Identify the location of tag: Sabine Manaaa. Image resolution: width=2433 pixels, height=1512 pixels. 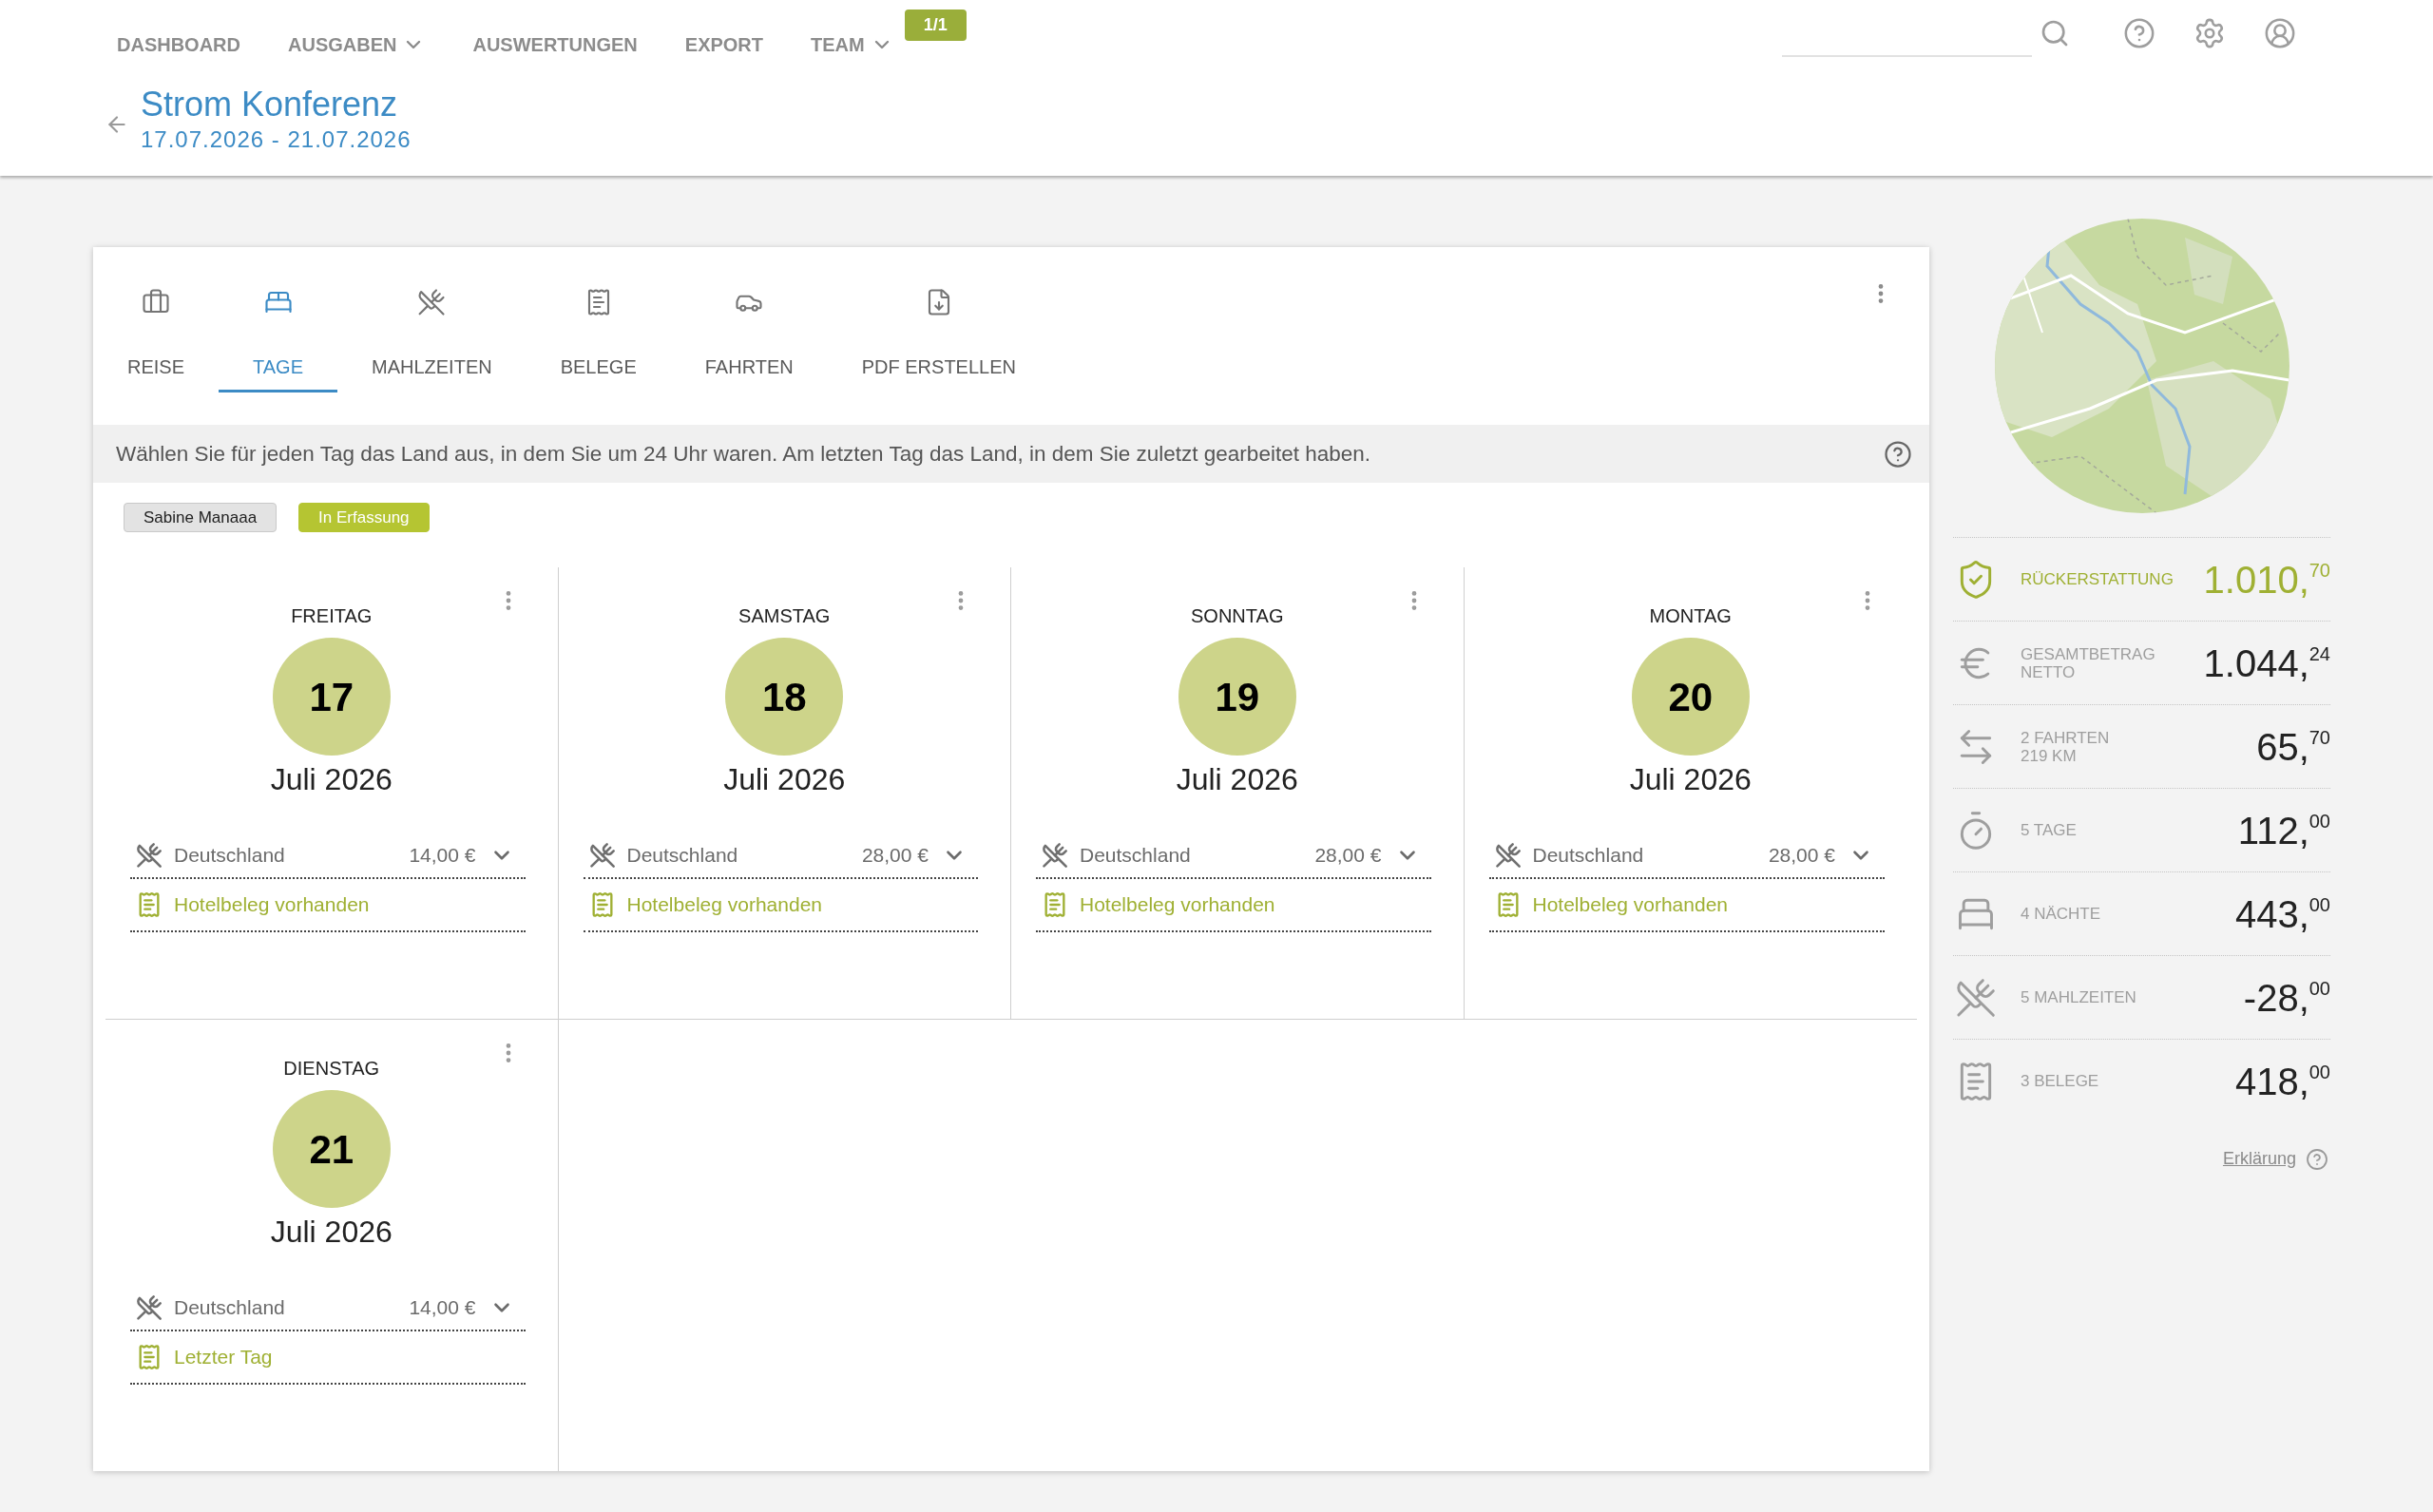
(201, 517).